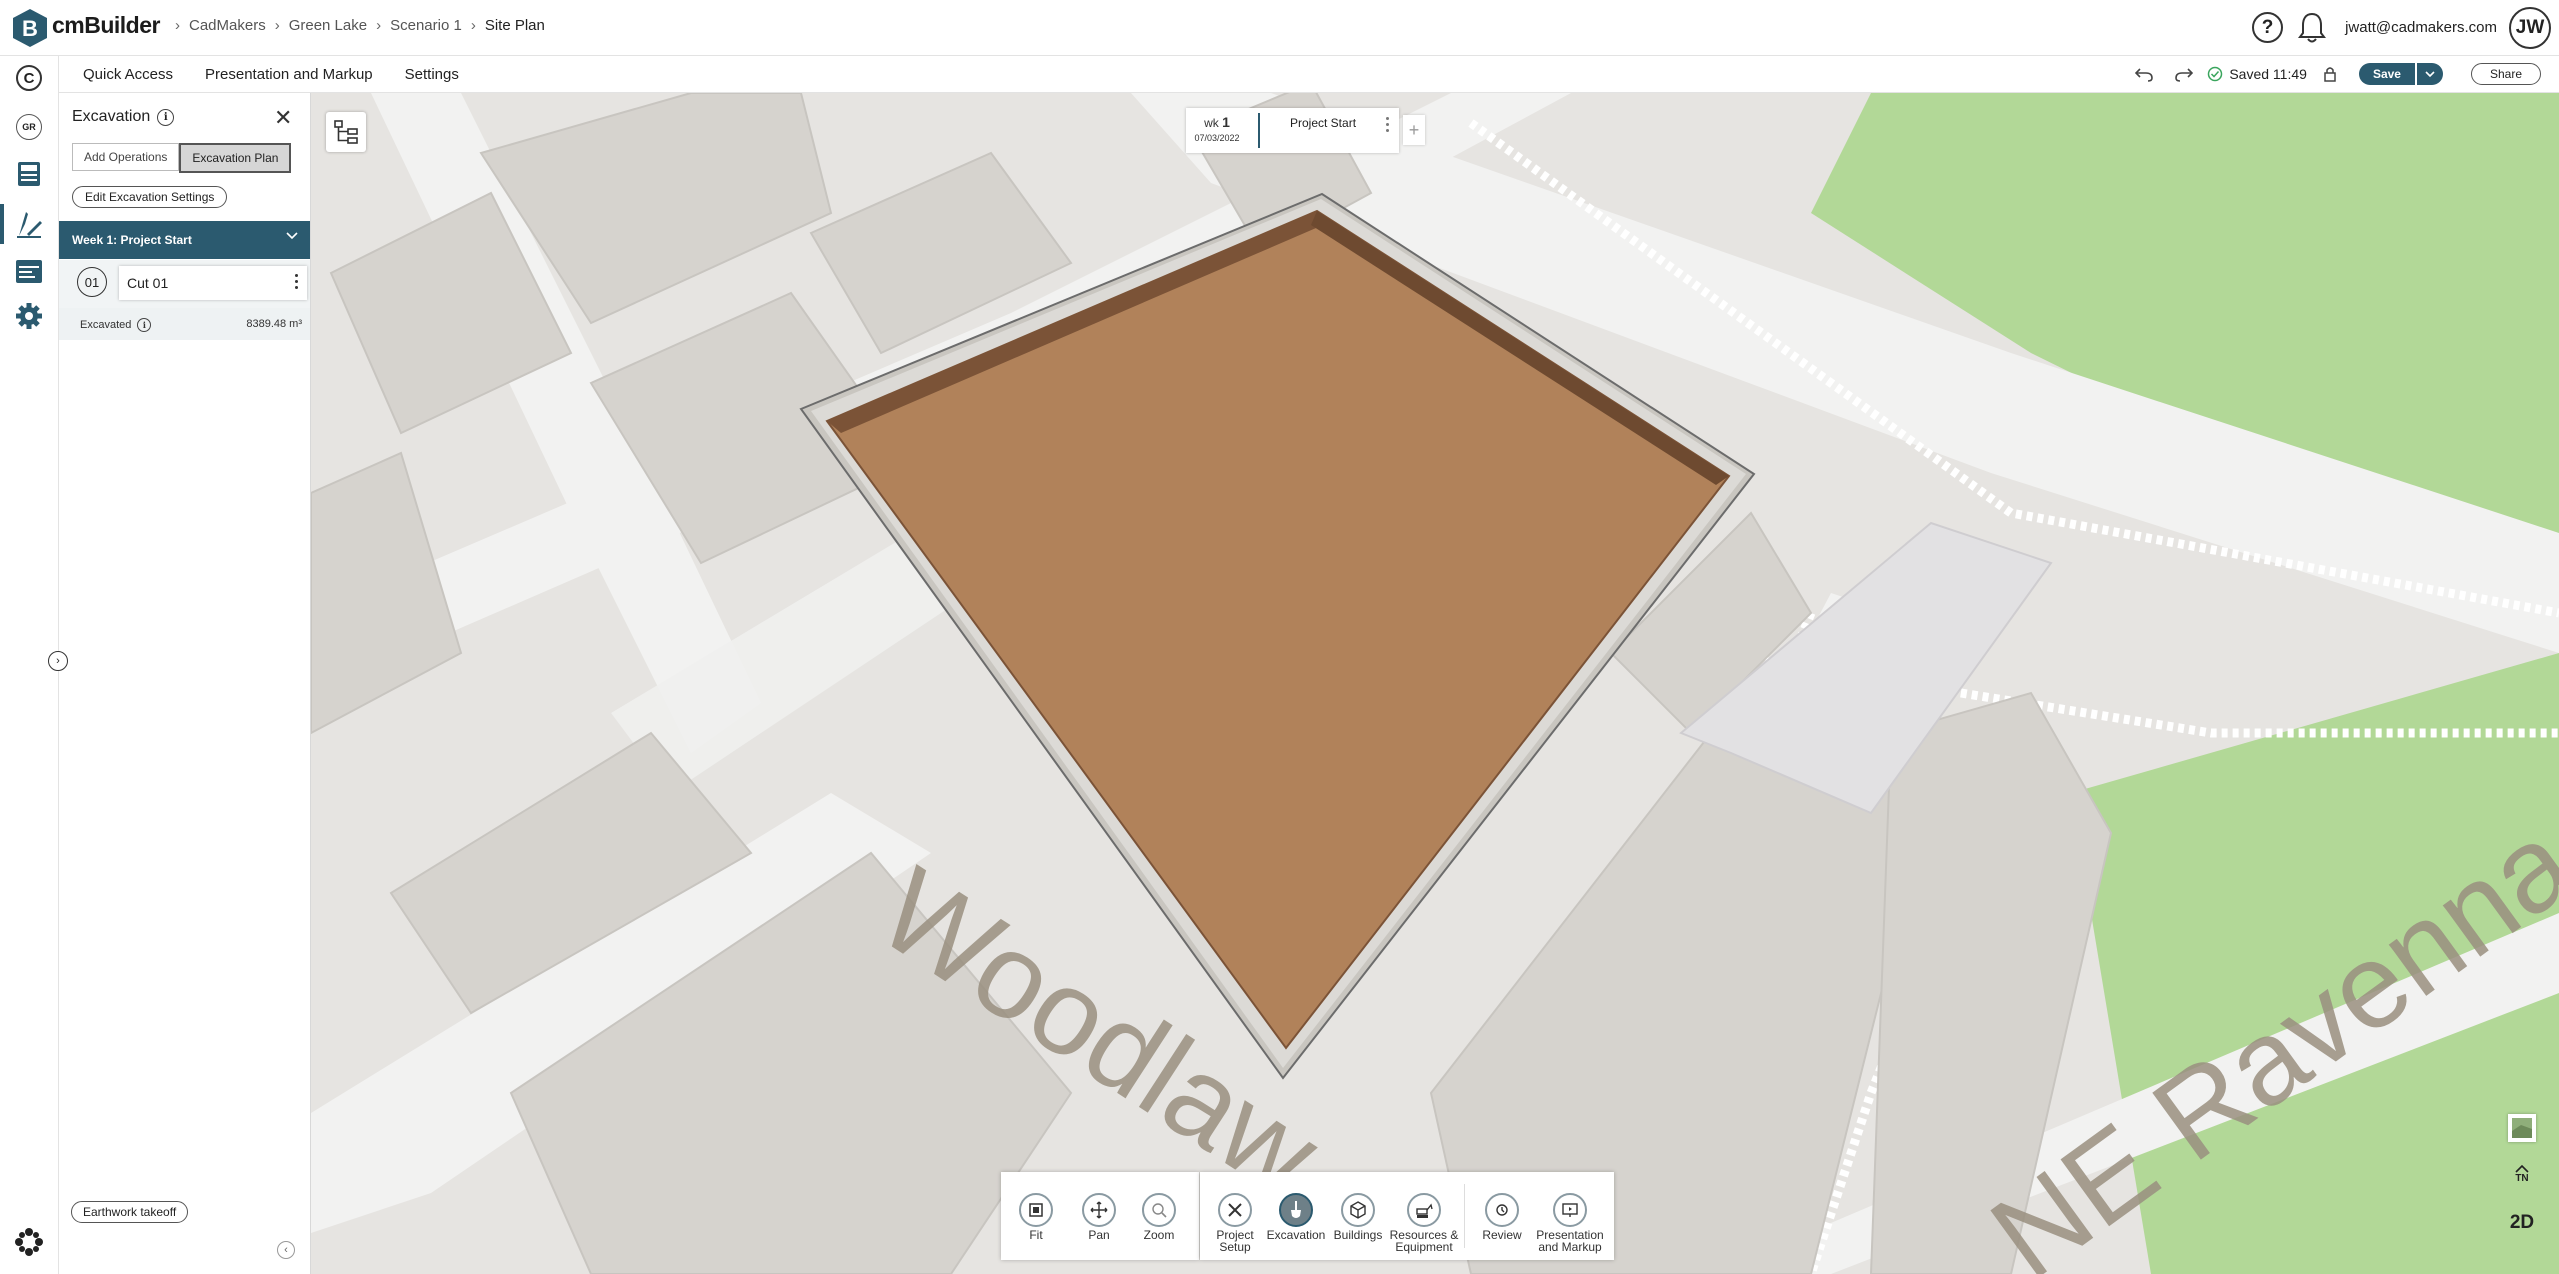 This screenshot has width=2559, height=1274. I want to click on undo-icon, so click(2144, 74).